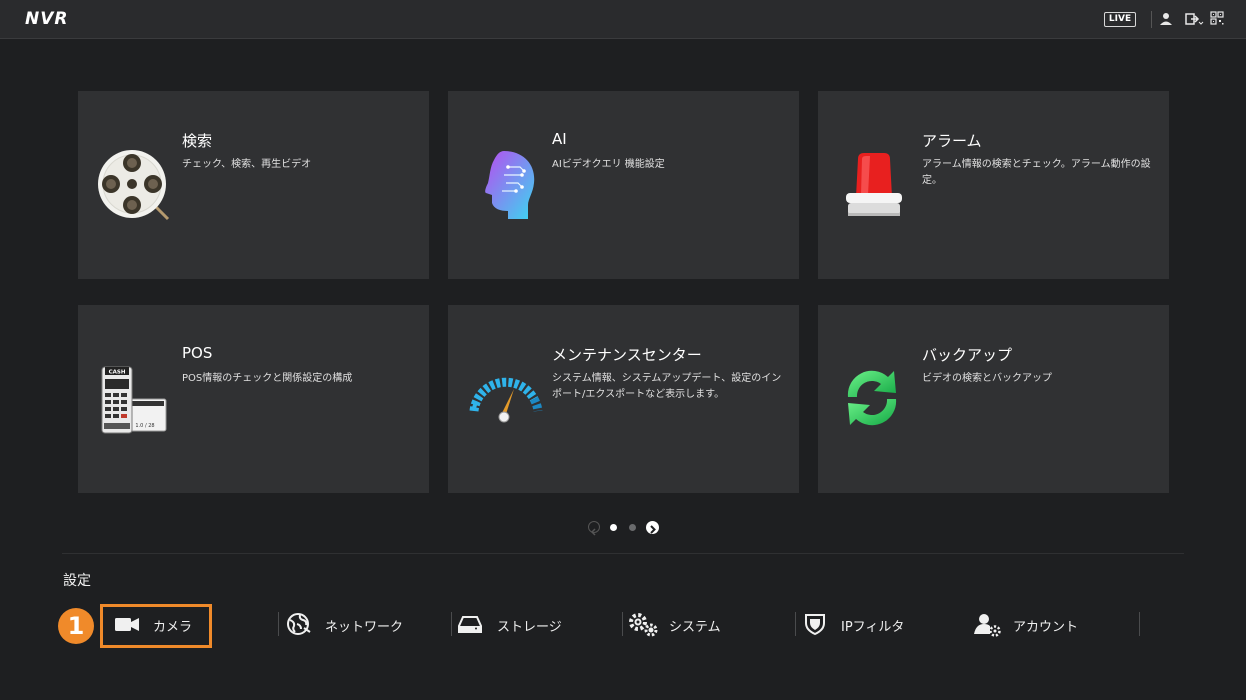 The width and height of the screenshot is (1246, 700). I want to click on card-title: POS, so click(197, 353).